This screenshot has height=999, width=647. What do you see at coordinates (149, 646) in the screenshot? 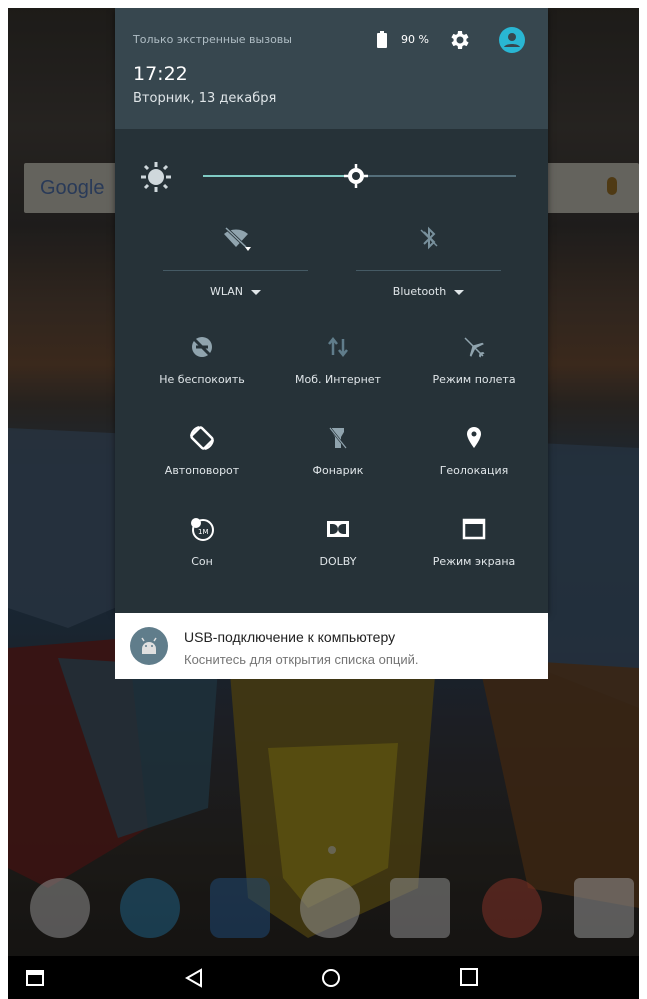
I see `android-icon` at bounding box center [149, 646].